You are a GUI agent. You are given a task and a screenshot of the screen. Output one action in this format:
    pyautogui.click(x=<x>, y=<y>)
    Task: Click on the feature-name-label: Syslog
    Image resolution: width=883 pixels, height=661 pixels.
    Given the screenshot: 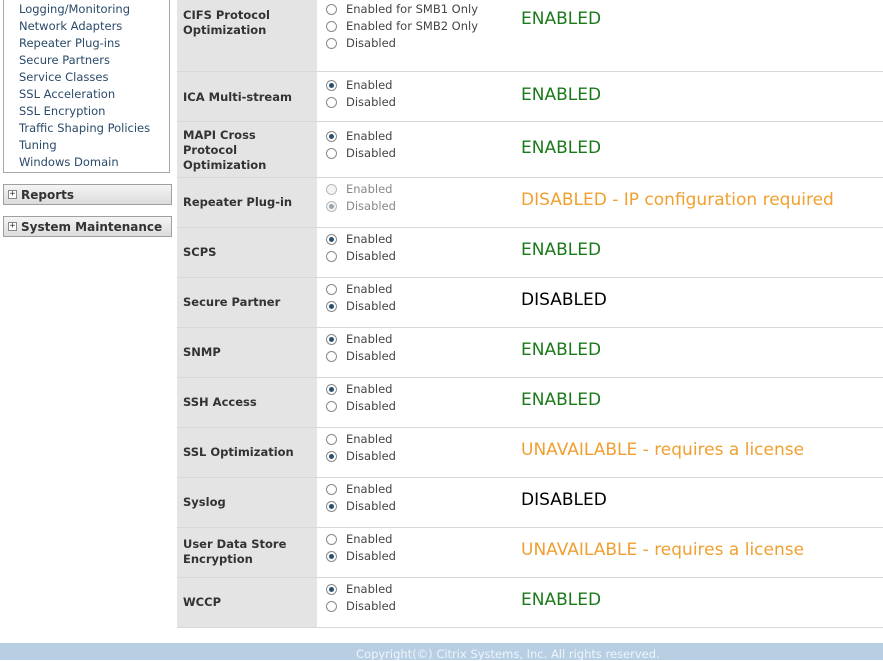 What is the action you would take?
    pyautogui.click(x=204, y=502)
    